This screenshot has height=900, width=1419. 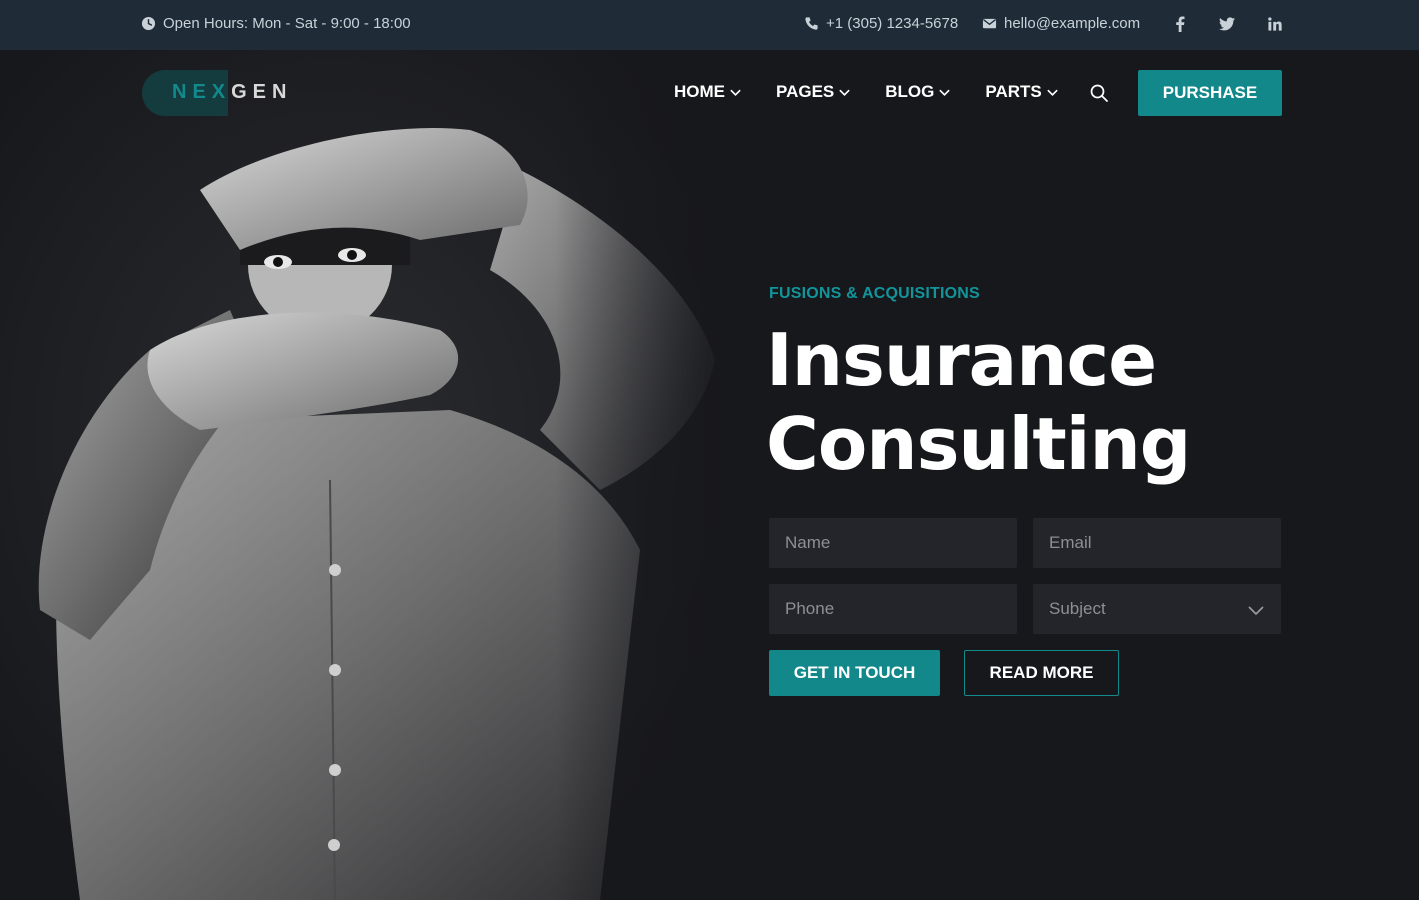 I want to click on nav-item-pages: PAGES, so click(x=813, y=92).